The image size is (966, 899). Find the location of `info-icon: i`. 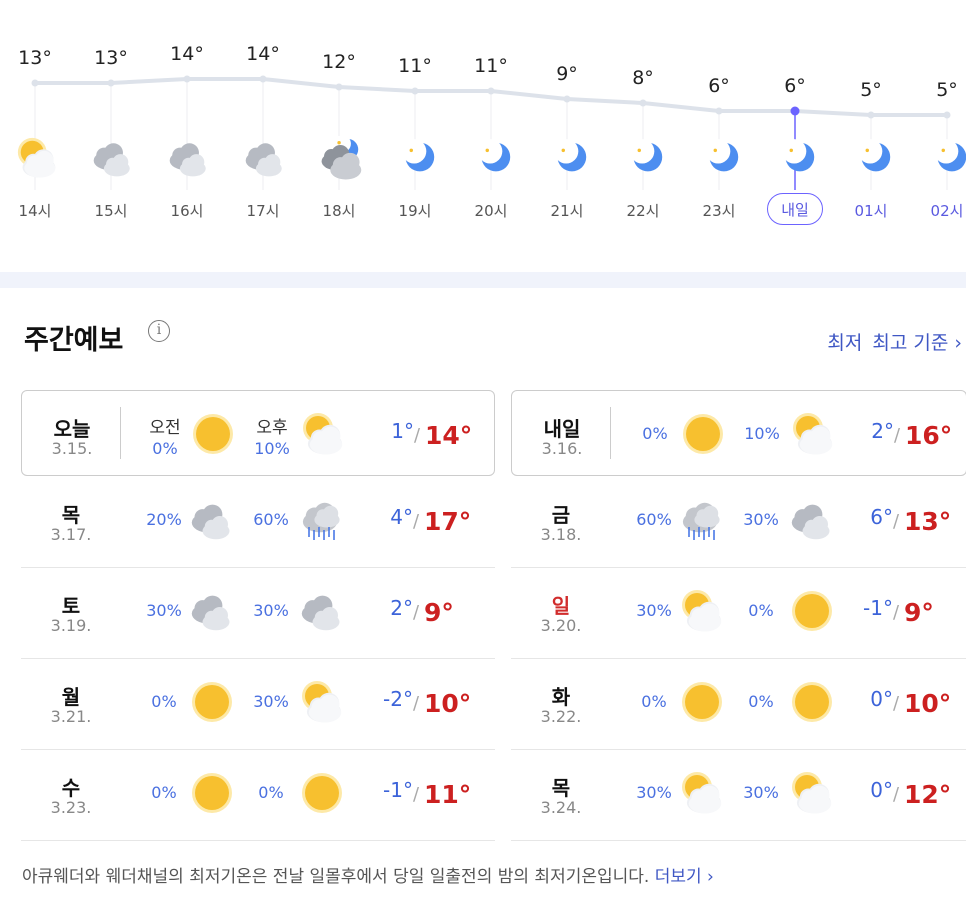

info-icon: i is located at coordinates (159, 331).